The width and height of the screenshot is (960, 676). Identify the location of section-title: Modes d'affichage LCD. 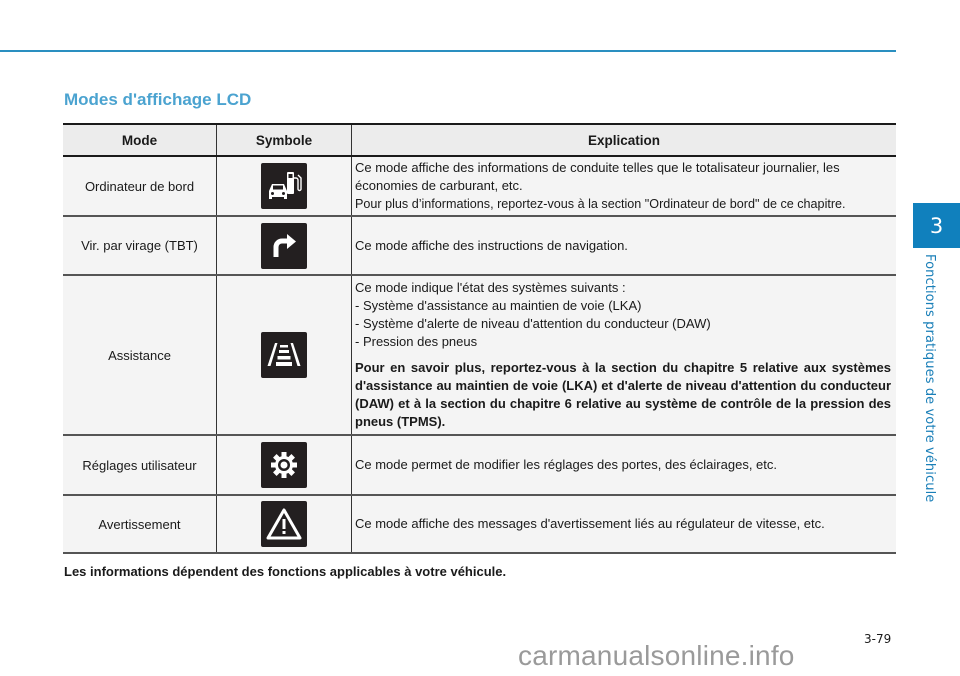
(158, 99).